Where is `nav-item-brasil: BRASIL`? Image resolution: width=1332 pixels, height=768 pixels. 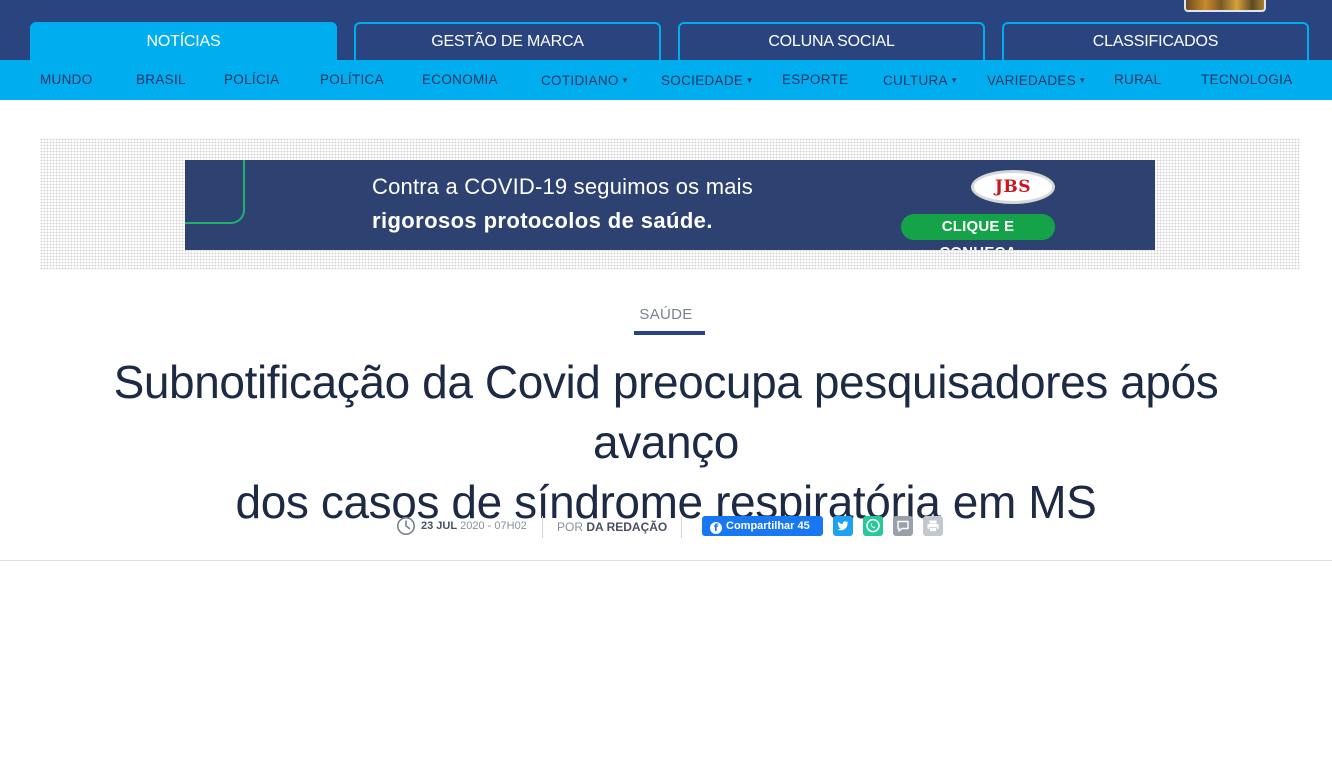
nav-item-brasil: BRASIL is located at coordinates (161, 80).